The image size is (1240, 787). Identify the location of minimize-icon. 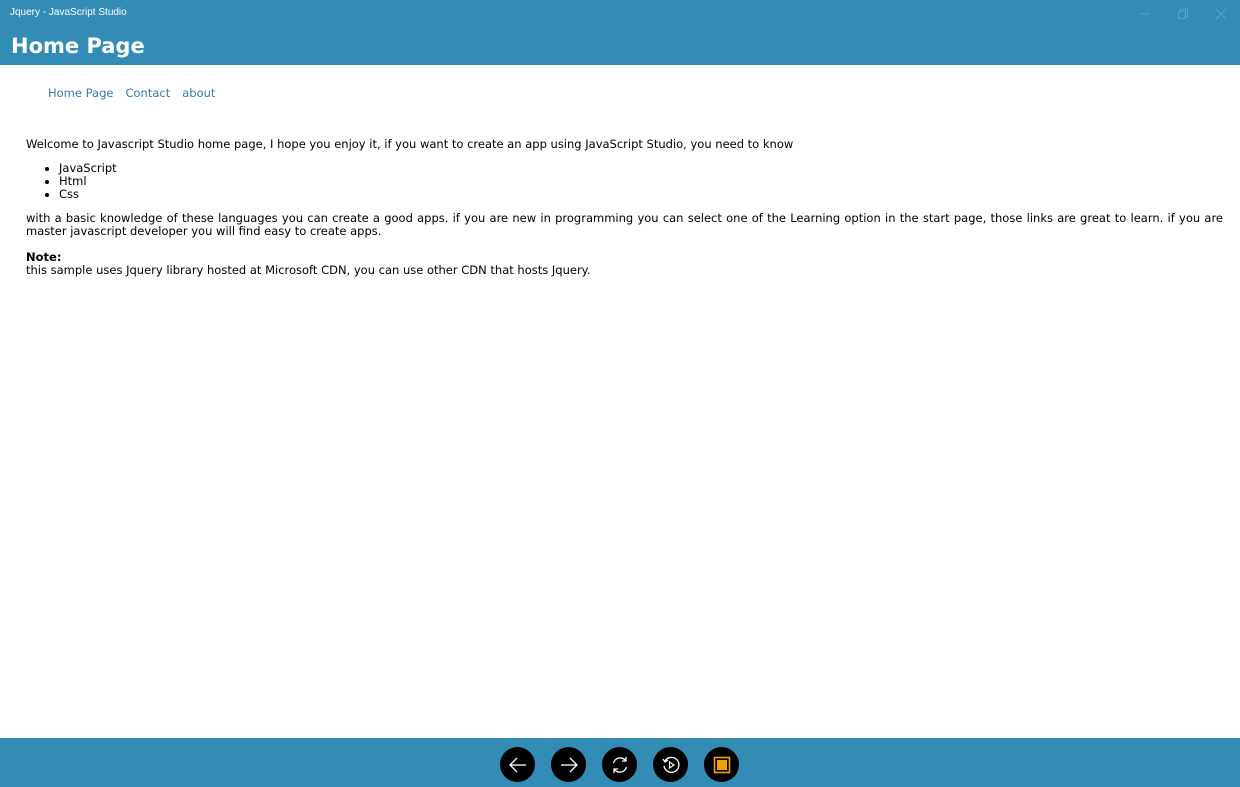
(1145, 14).